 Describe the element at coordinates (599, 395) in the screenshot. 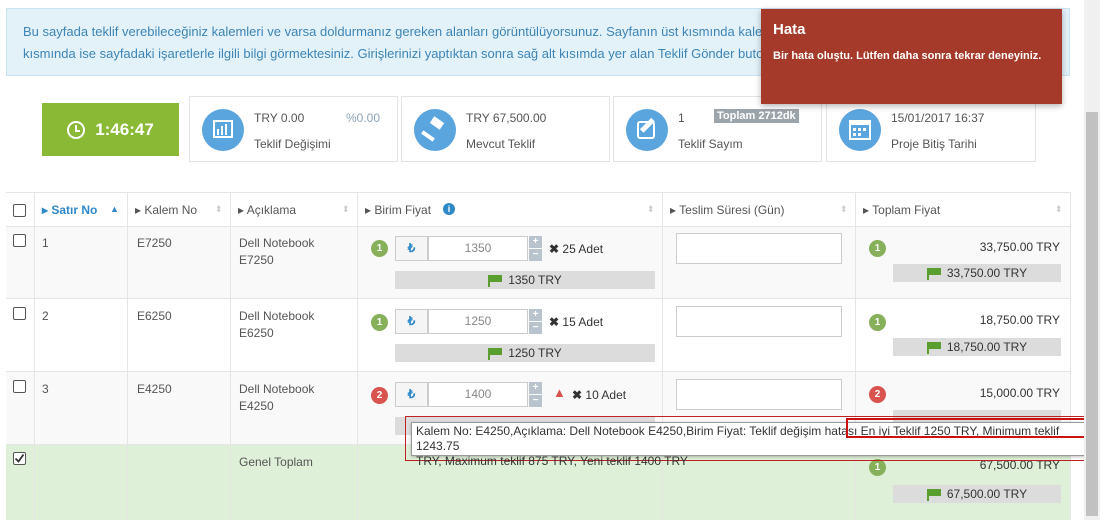

I see `quantity-label: ✖ 10 Adet` at that location.